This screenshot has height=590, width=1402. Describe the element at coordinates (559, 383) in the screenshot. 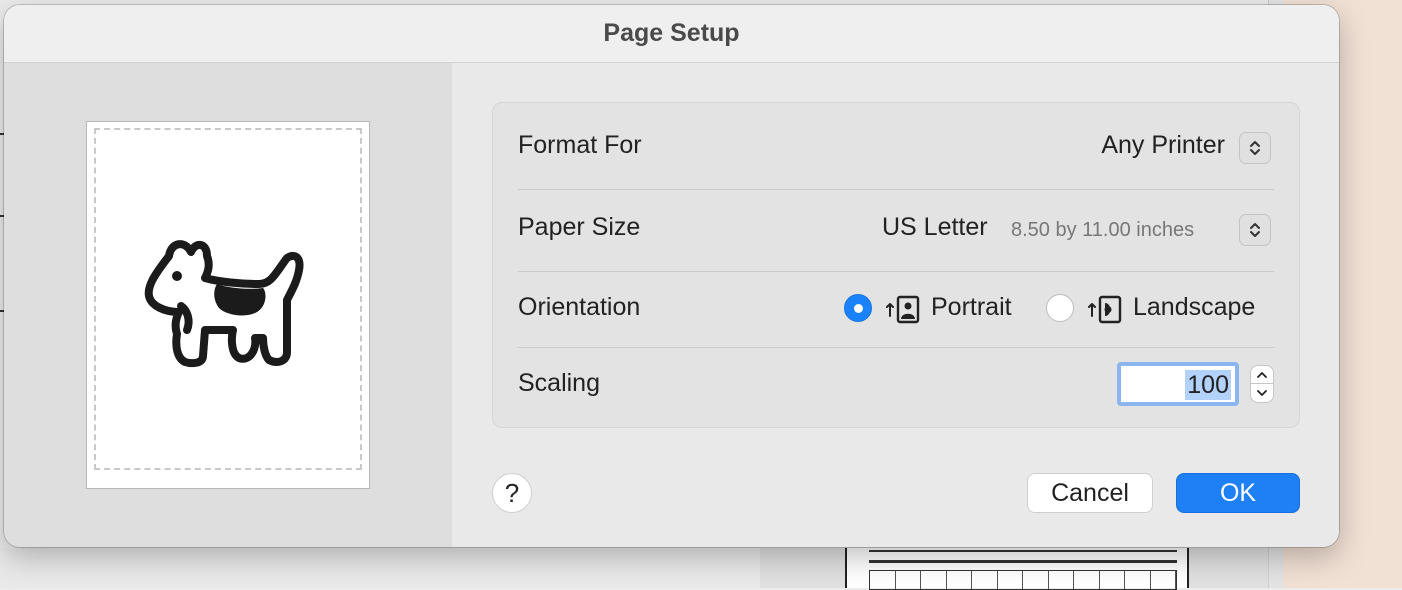

I see `scaling-label: Scaling` at that location.